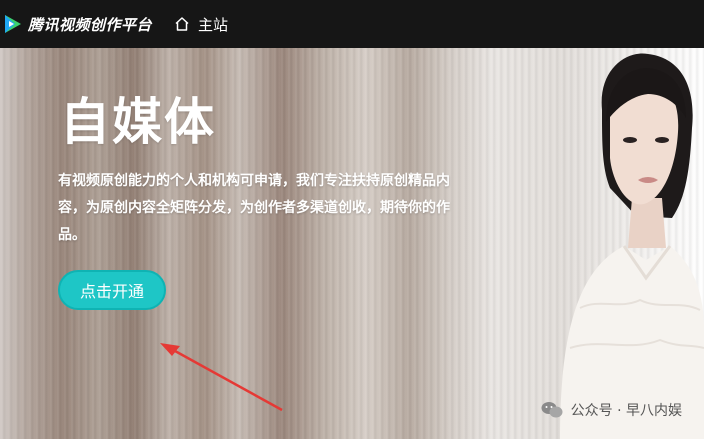 The height and width of the screenshot is (439, 704). Describe the element at coordinates (552, 410) in the screenshot. I see `wechat-icon` at that location.